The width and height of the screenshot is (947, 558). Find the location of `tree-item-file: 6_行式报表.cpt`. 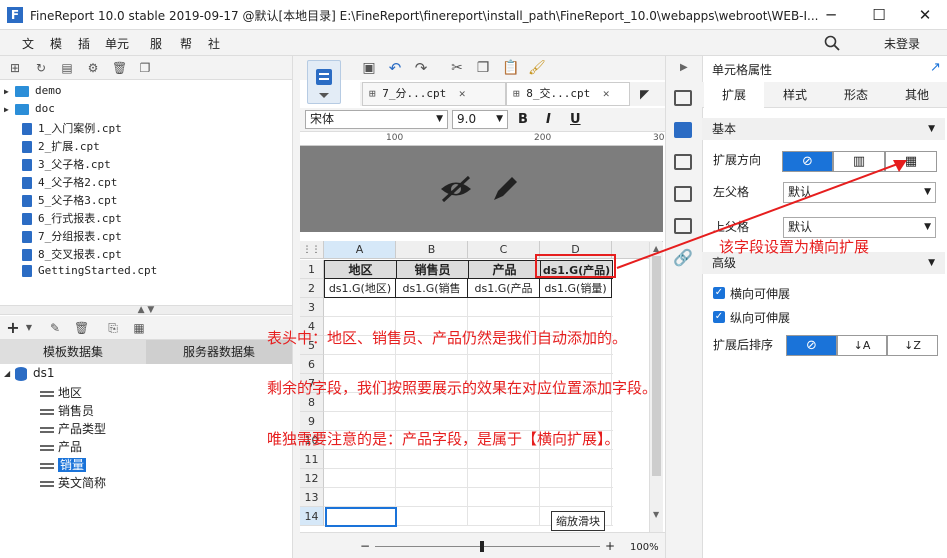

tree-item-file: 6_行式报表.cpt is located at coordinates (72, 219).